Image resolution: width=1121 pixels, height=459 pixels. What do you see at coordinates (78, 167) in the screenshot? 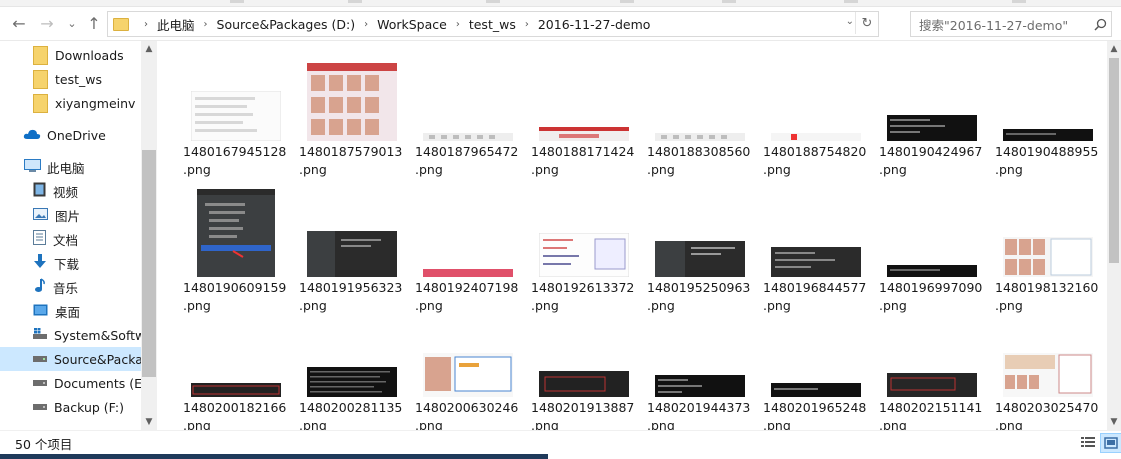
I see `sidebar-item-this-pc: 此电脑` at bounding box center [78, 167].